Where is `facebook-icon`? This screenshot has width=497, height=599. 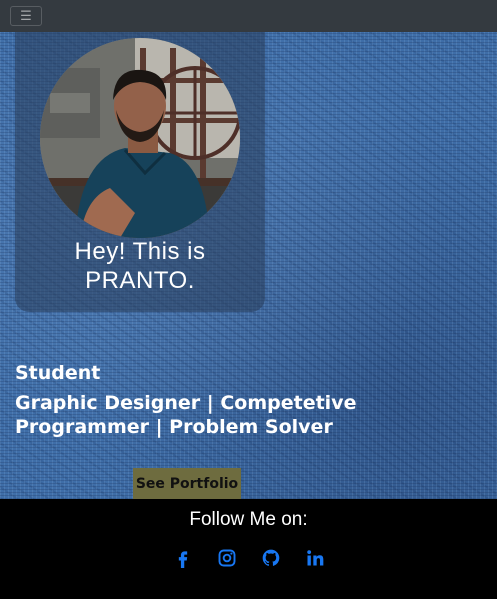
facebook-icon is located at coordinates (183, 558).